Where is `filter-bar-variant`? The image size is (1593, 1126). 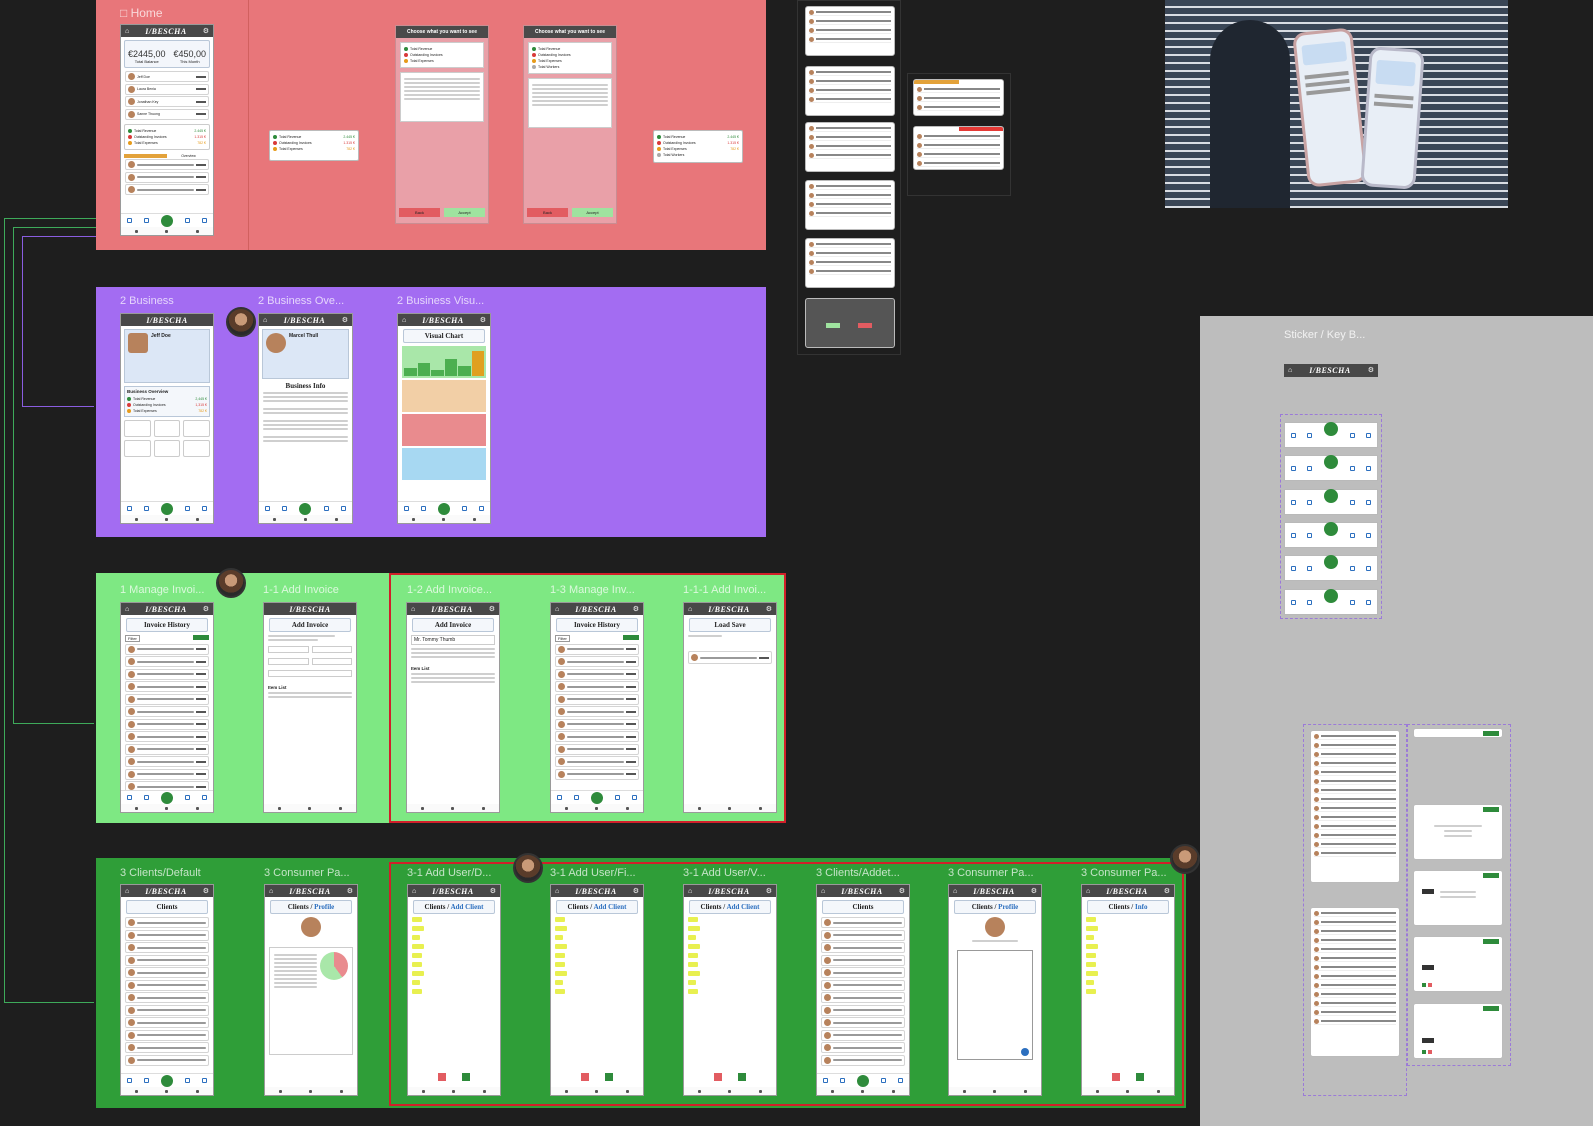 filter-bar-variant is located at coordinates (1458, 733).